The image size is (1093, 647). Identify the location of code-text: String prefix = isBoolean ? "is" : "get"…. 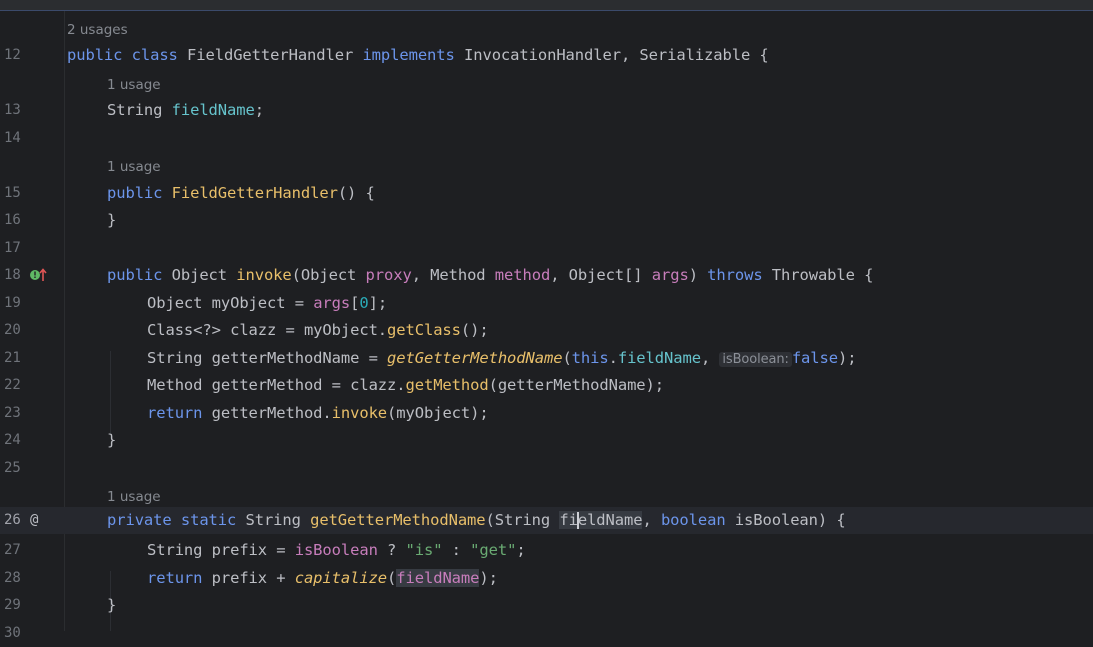
(336, 550).